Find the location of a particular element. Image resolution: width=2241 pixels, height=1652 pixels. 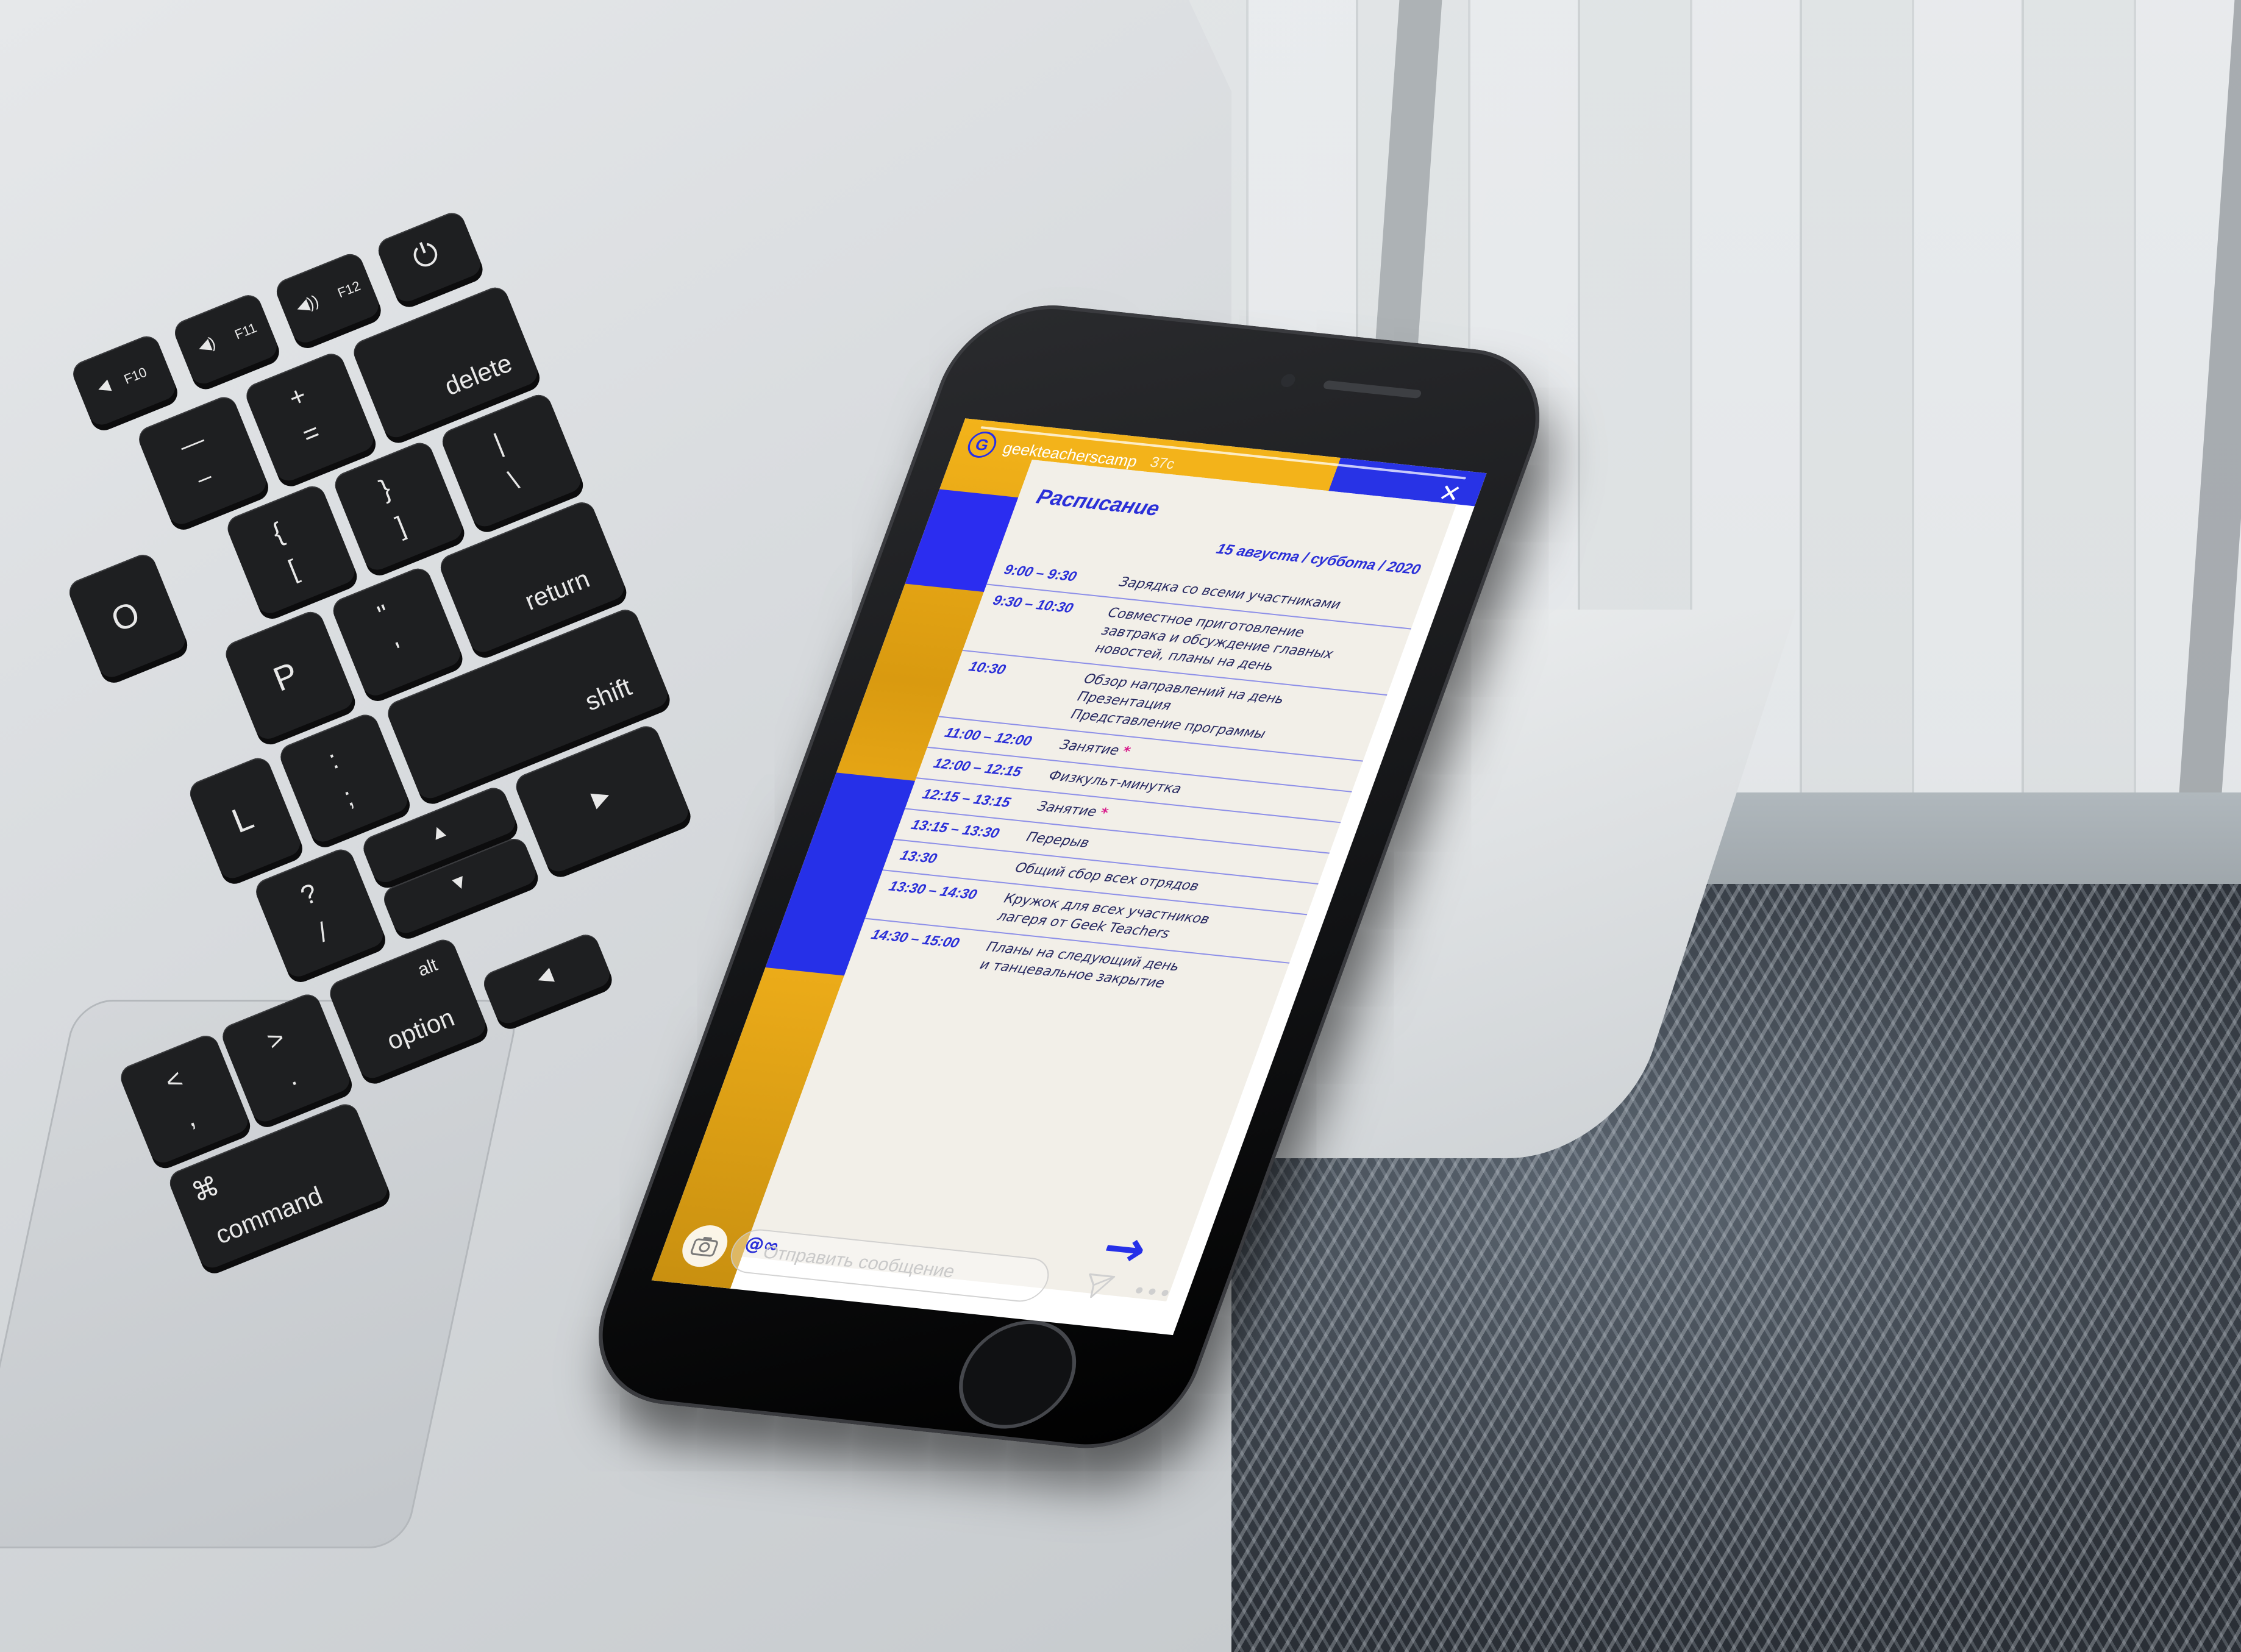

message-placeholder: Отправить сообщение is located at coordinates (859, 1262).